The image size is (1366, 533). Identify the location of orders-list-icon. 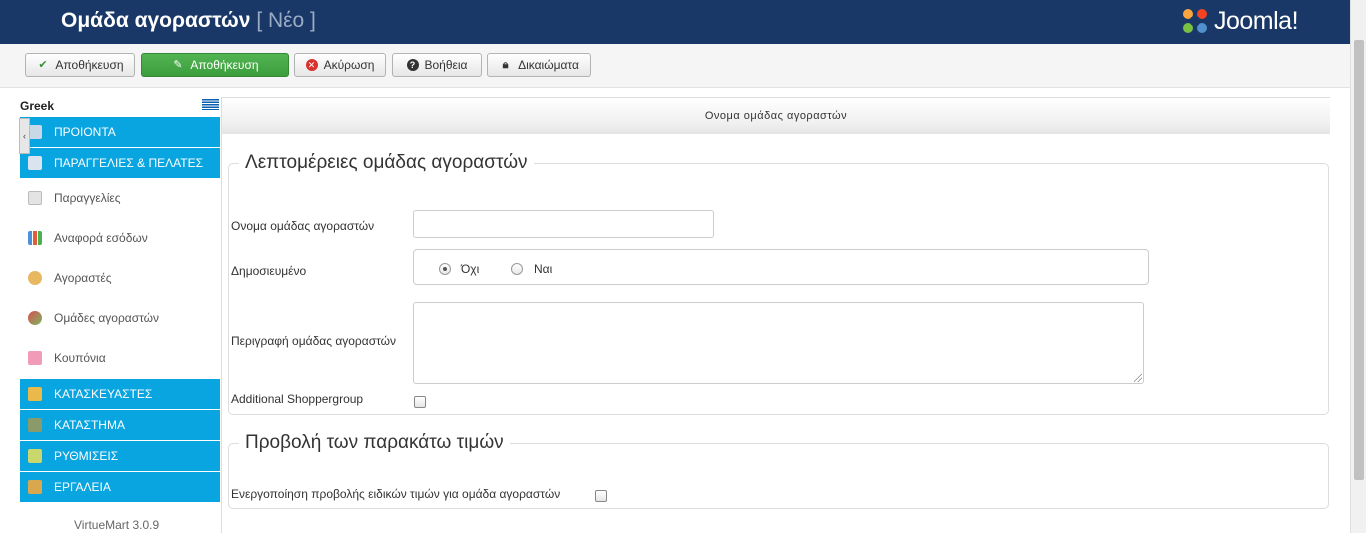
(35, 198).